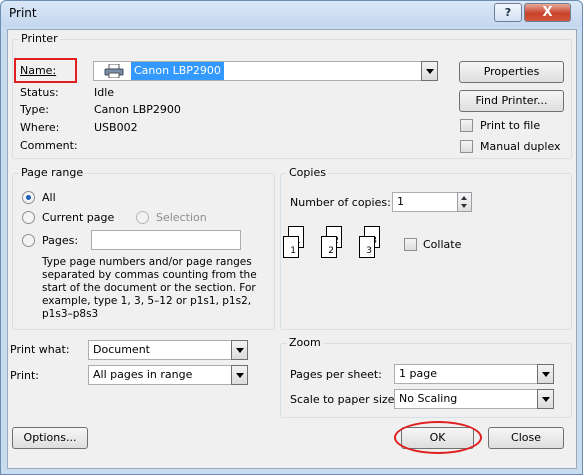  I want to click on scale-to-paper-size-label: Scale to paper size:, so click(344, 399).